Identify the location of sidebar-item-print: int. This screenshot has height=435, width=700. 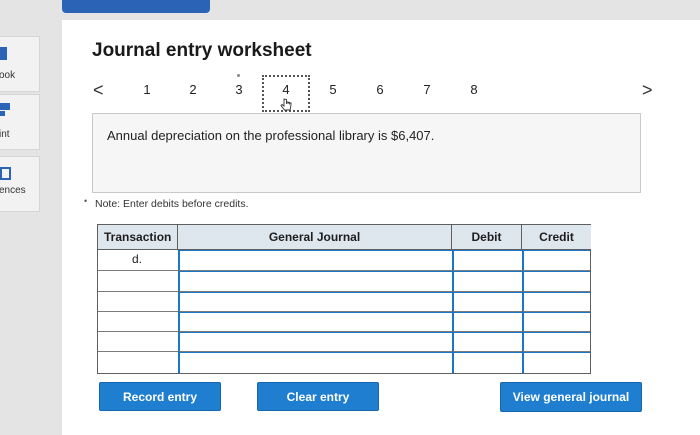
(20, 122).